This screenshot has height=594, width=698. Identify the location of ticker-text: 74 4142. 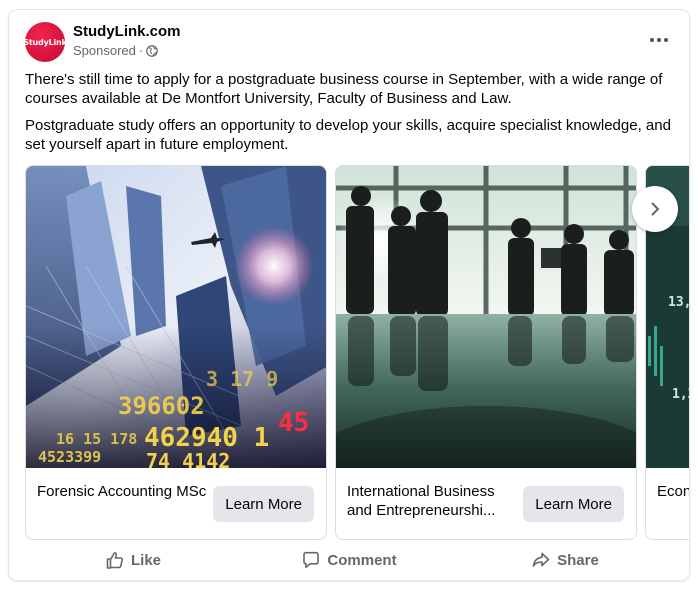
(188, 458).